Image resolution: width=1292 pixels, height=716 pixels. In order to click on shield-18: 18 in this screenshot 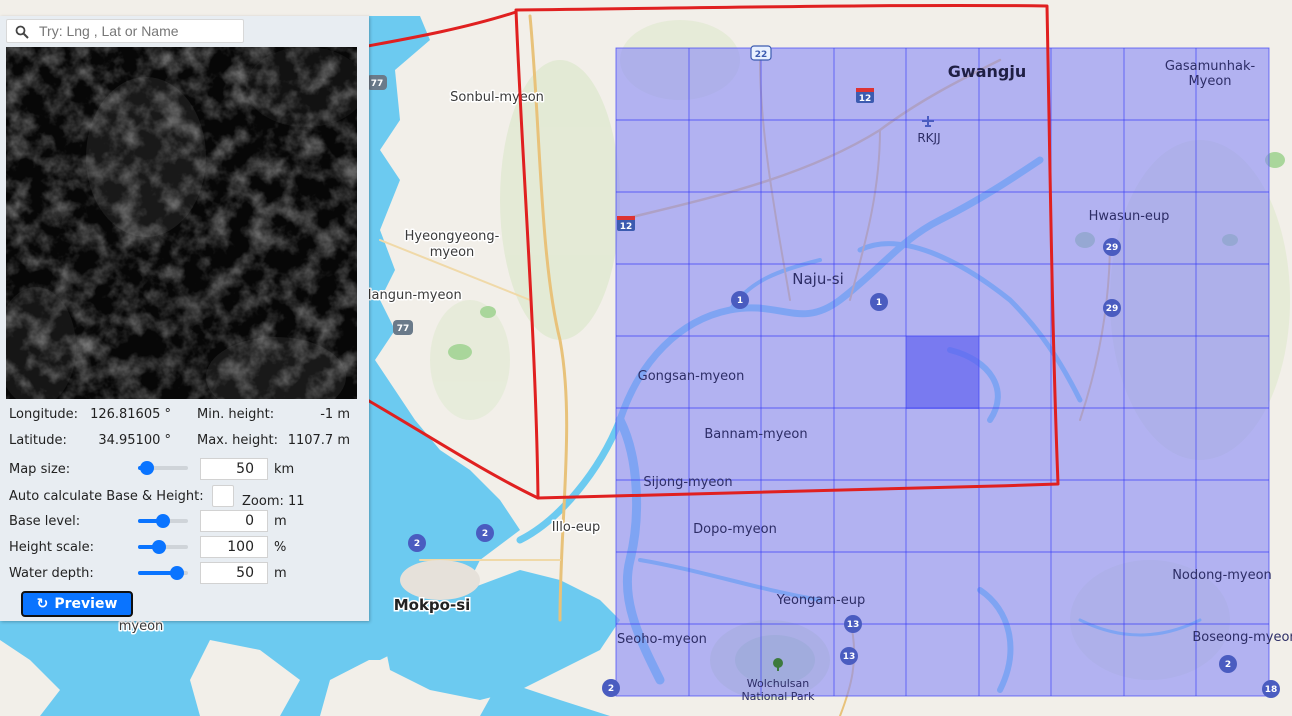, I will do `click(1271, 689)`.